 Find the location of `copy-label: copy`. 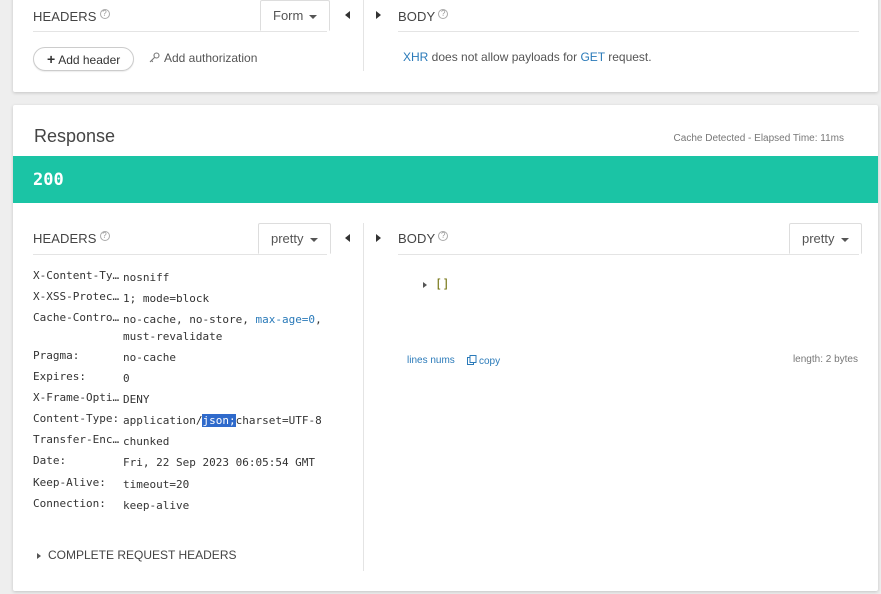

copy-label: copy is located at coordinates (490, 361).